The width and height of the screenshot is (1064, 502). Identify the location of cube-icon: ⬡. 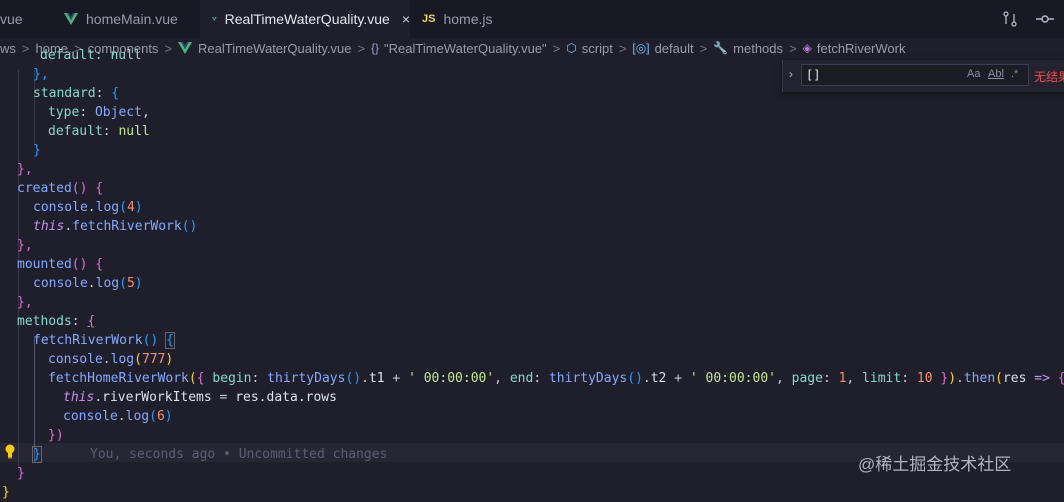
(571, 48).